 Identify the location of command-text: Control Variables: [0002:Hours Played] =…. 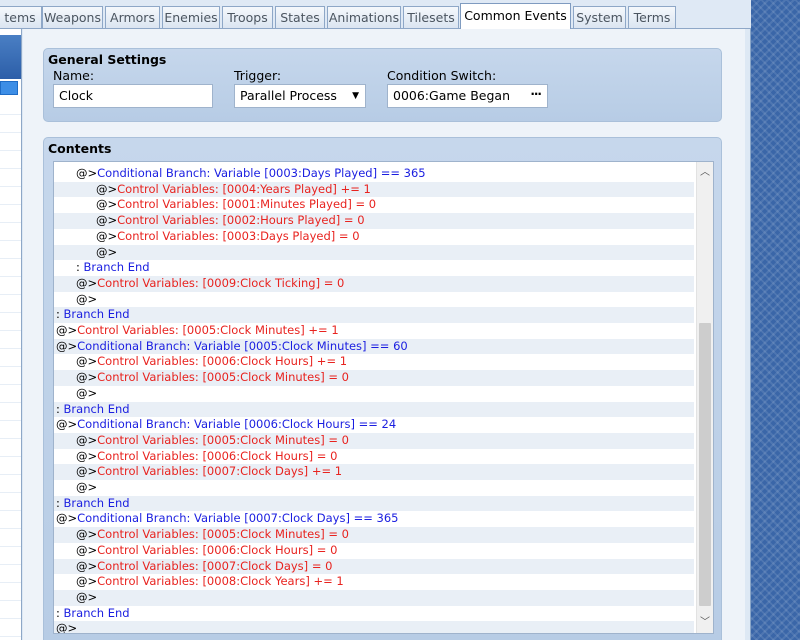
(241, 220).